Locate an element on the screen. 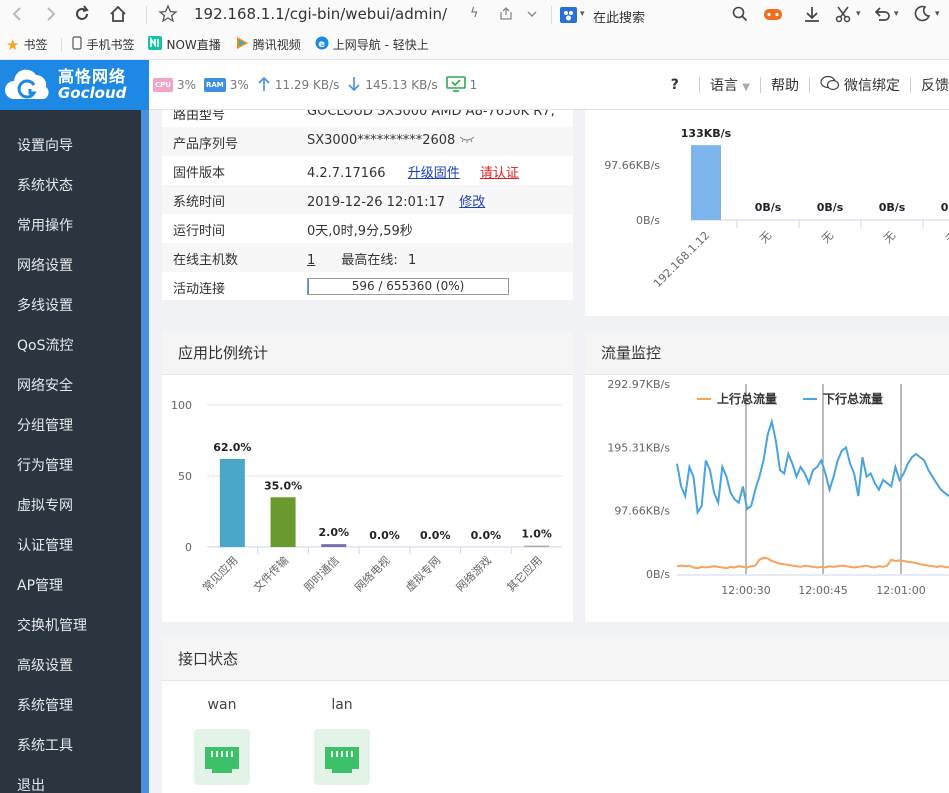 Image resolution: width=949 pixels, height=793 pixels. sidebar-item-system-status: 系统状态 is located at coordinates (70, 186).